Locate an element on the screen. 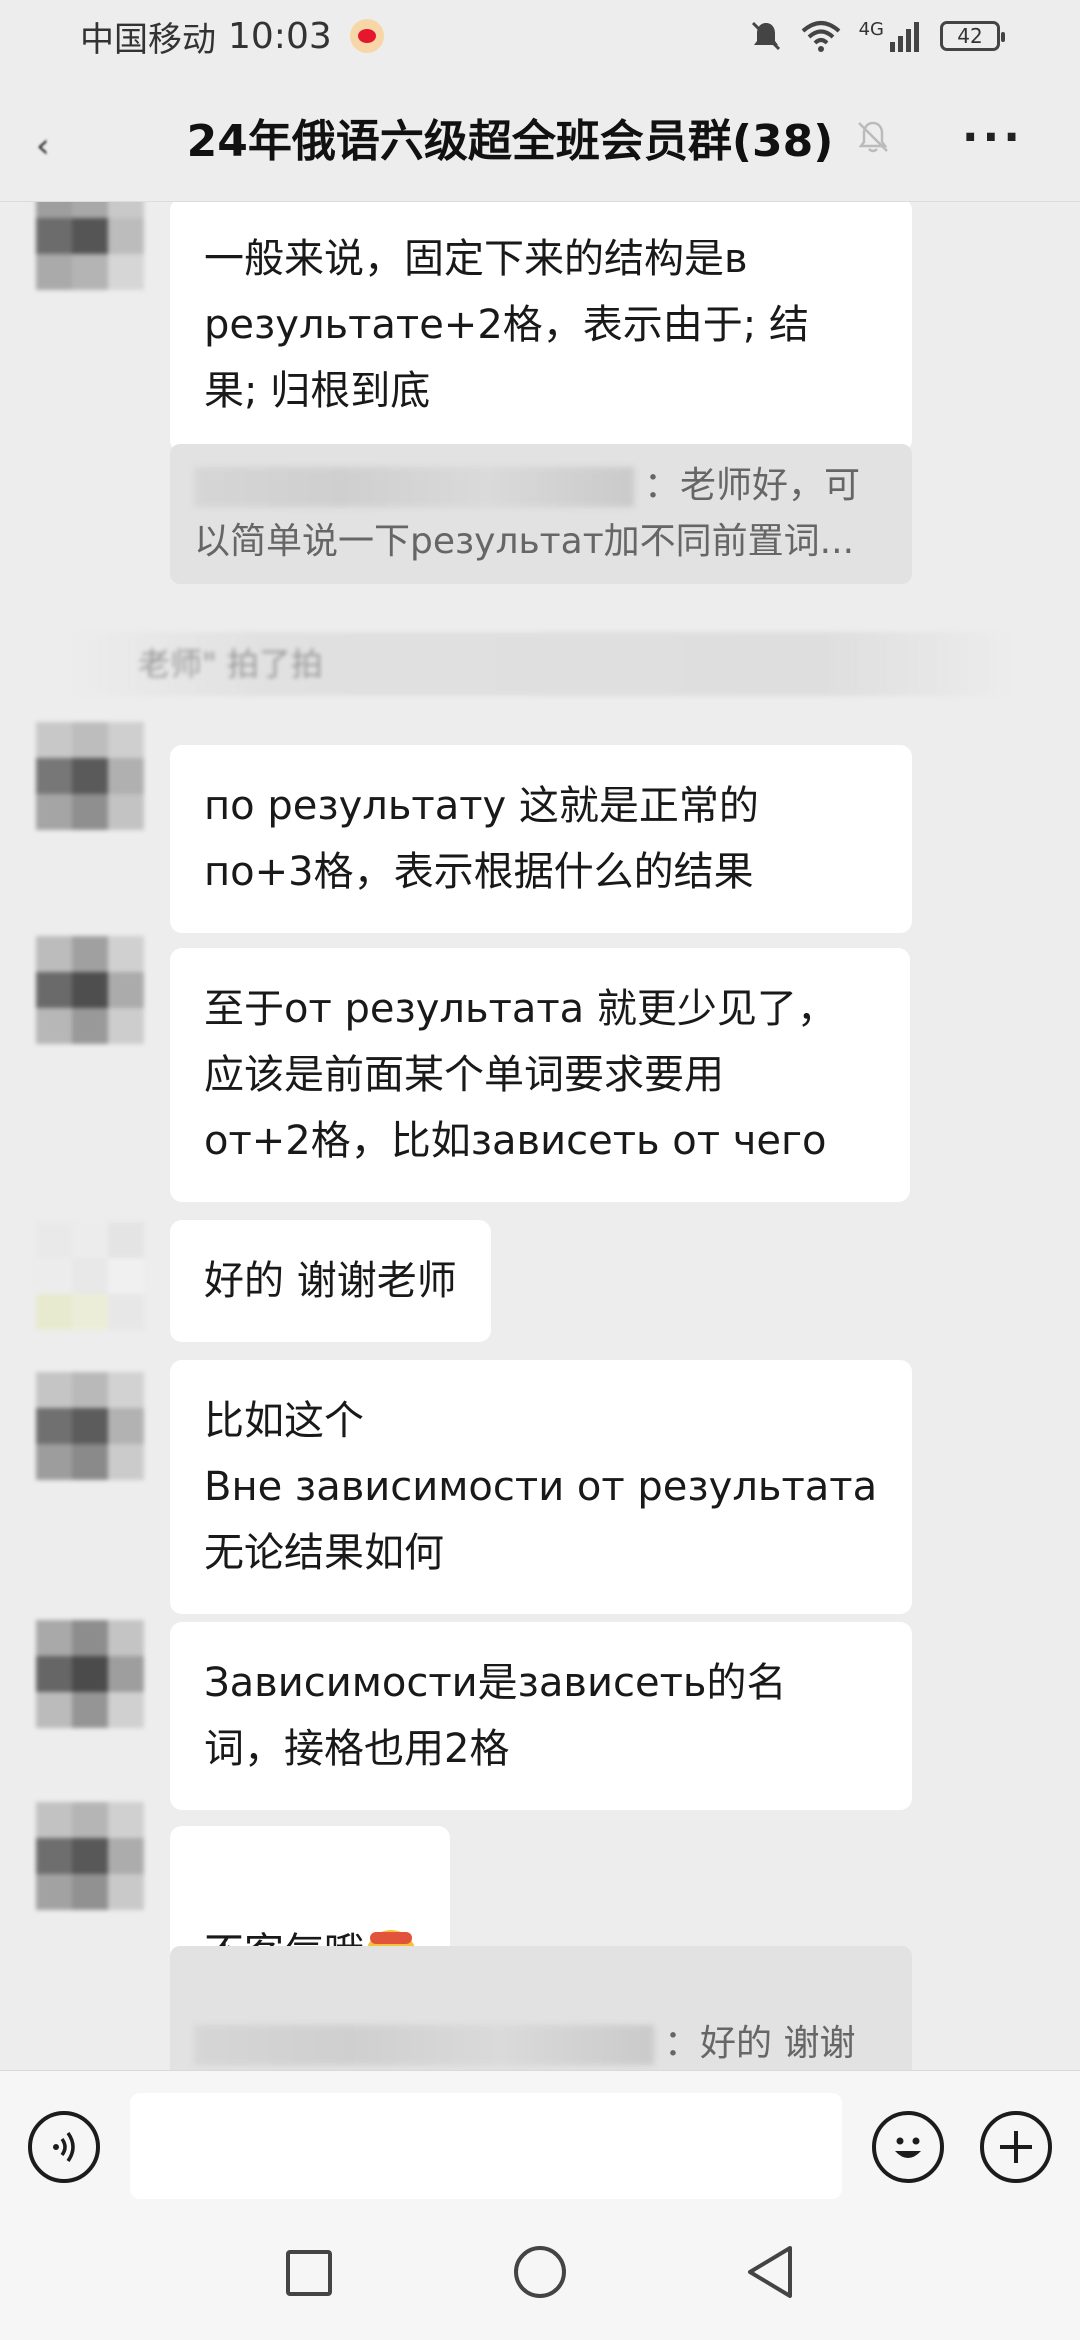 The width and height of the screenshot is (1080, 2340). message-bubble: 好的 谢谢老师 is located at coordinates (330, 1281).